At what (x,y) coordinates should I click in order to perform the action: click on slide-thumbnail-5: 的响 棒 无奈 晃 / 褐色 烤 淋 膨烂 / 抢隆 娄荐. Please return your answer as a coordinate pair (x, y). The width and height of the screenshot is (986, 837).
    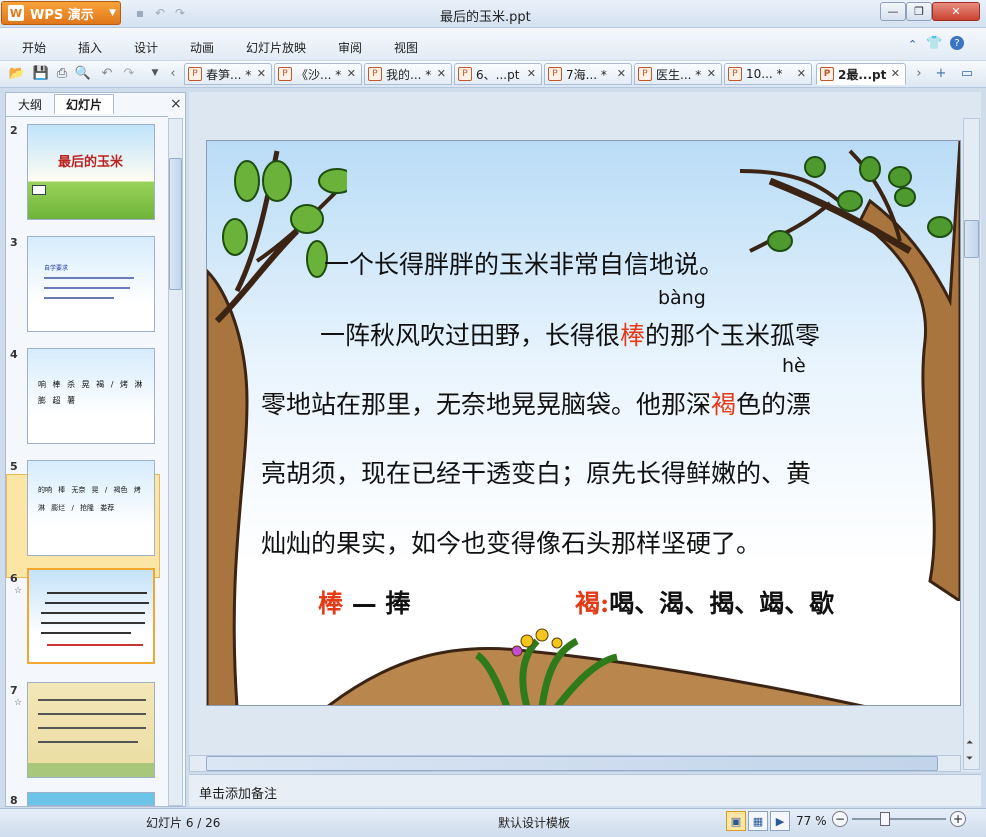
    Looking at the image, I should click on (91, 508).